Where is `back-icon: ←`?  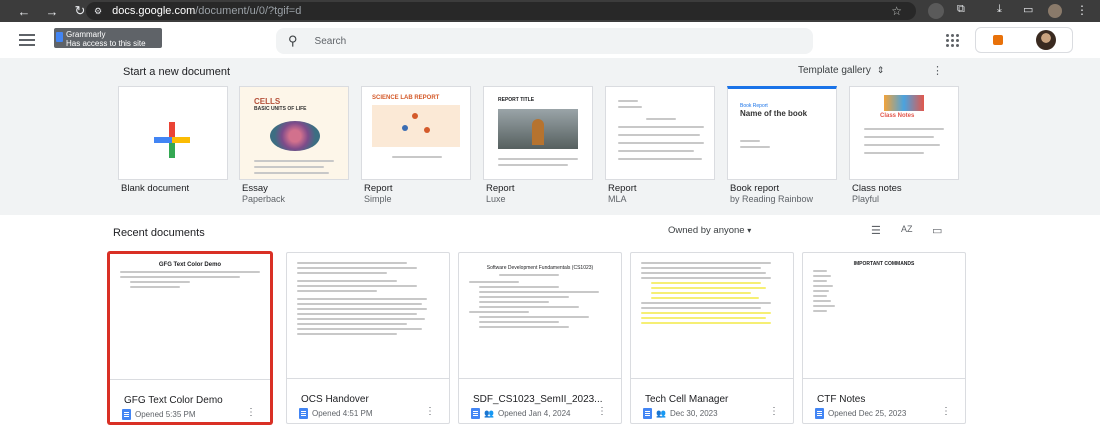
back-icon: ← is located at coordinates (24, 11).